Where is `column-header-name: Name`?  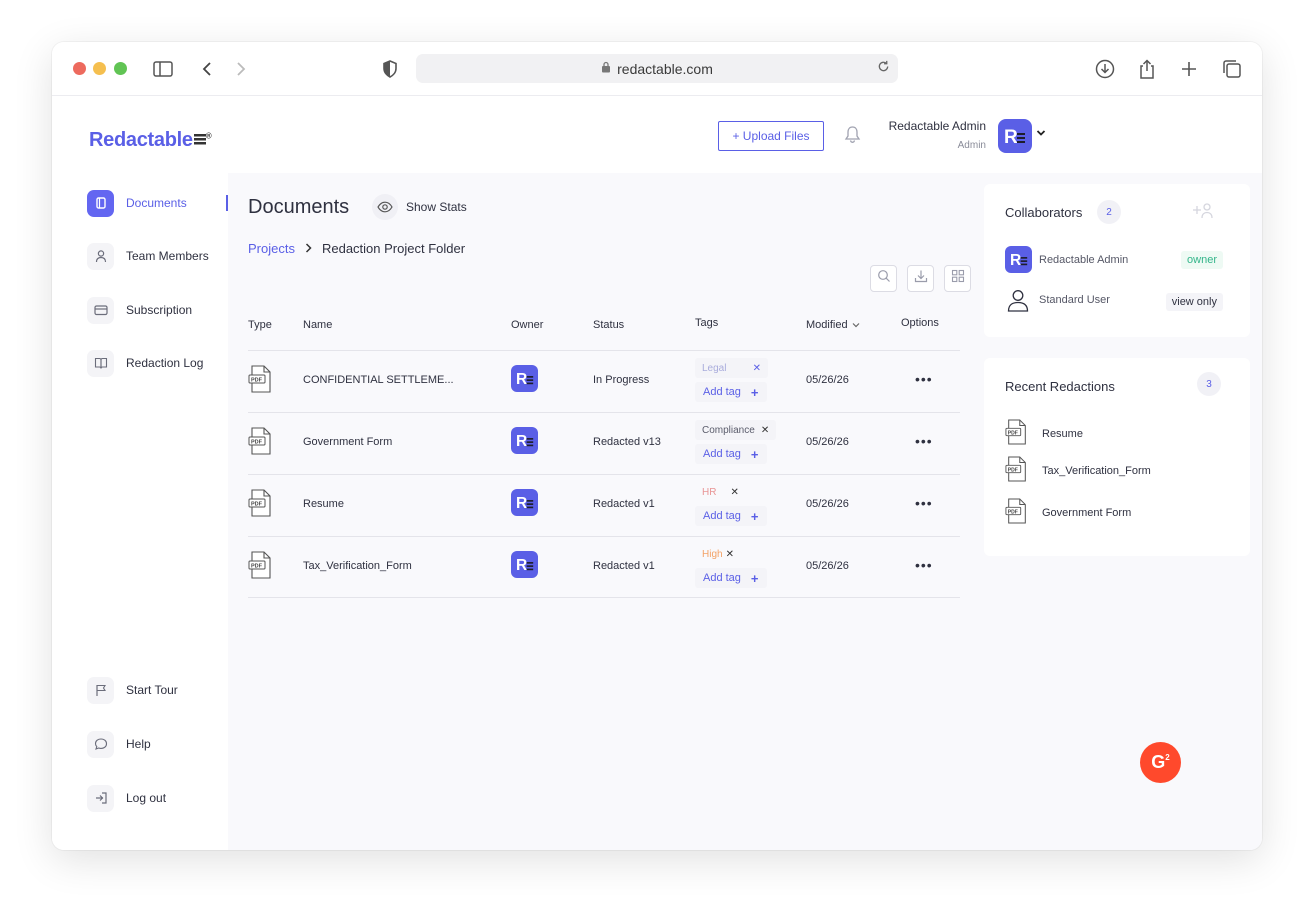
column-header-name: Name is located at coordinates (317, 325).